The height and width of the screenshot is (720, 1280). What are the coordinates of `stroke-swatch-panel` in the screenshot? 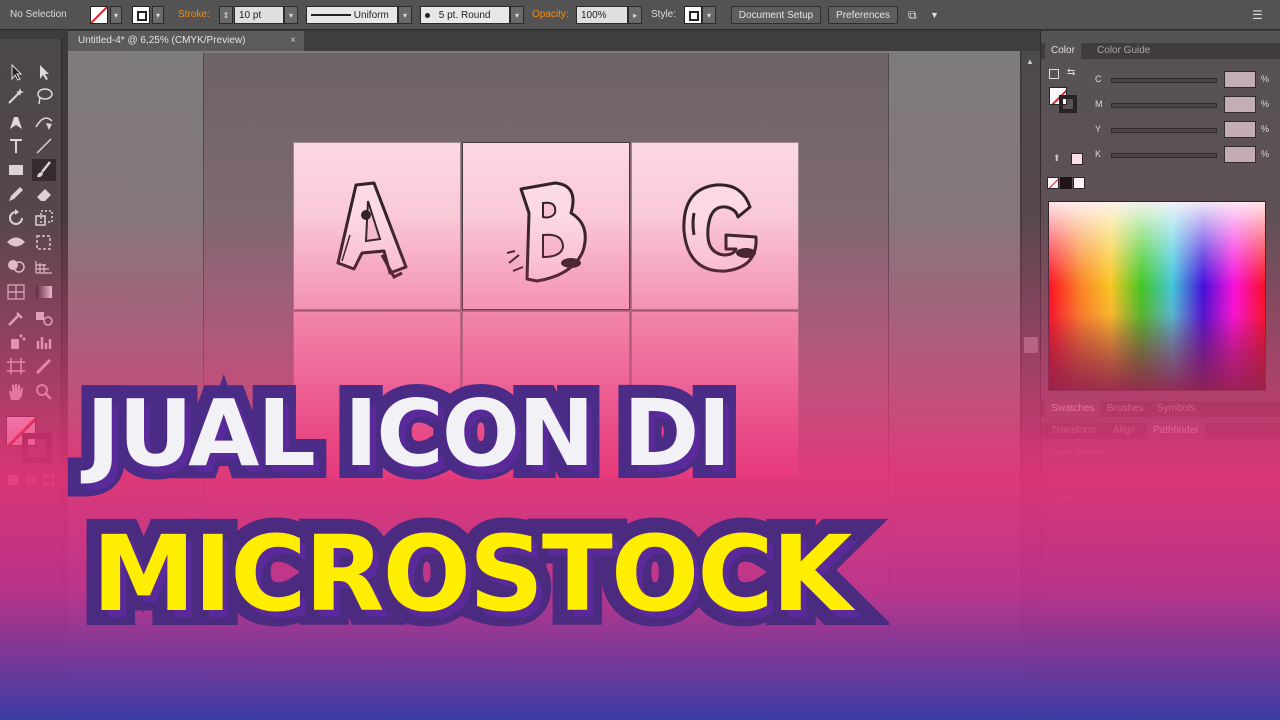 It's located at (1068, 104).